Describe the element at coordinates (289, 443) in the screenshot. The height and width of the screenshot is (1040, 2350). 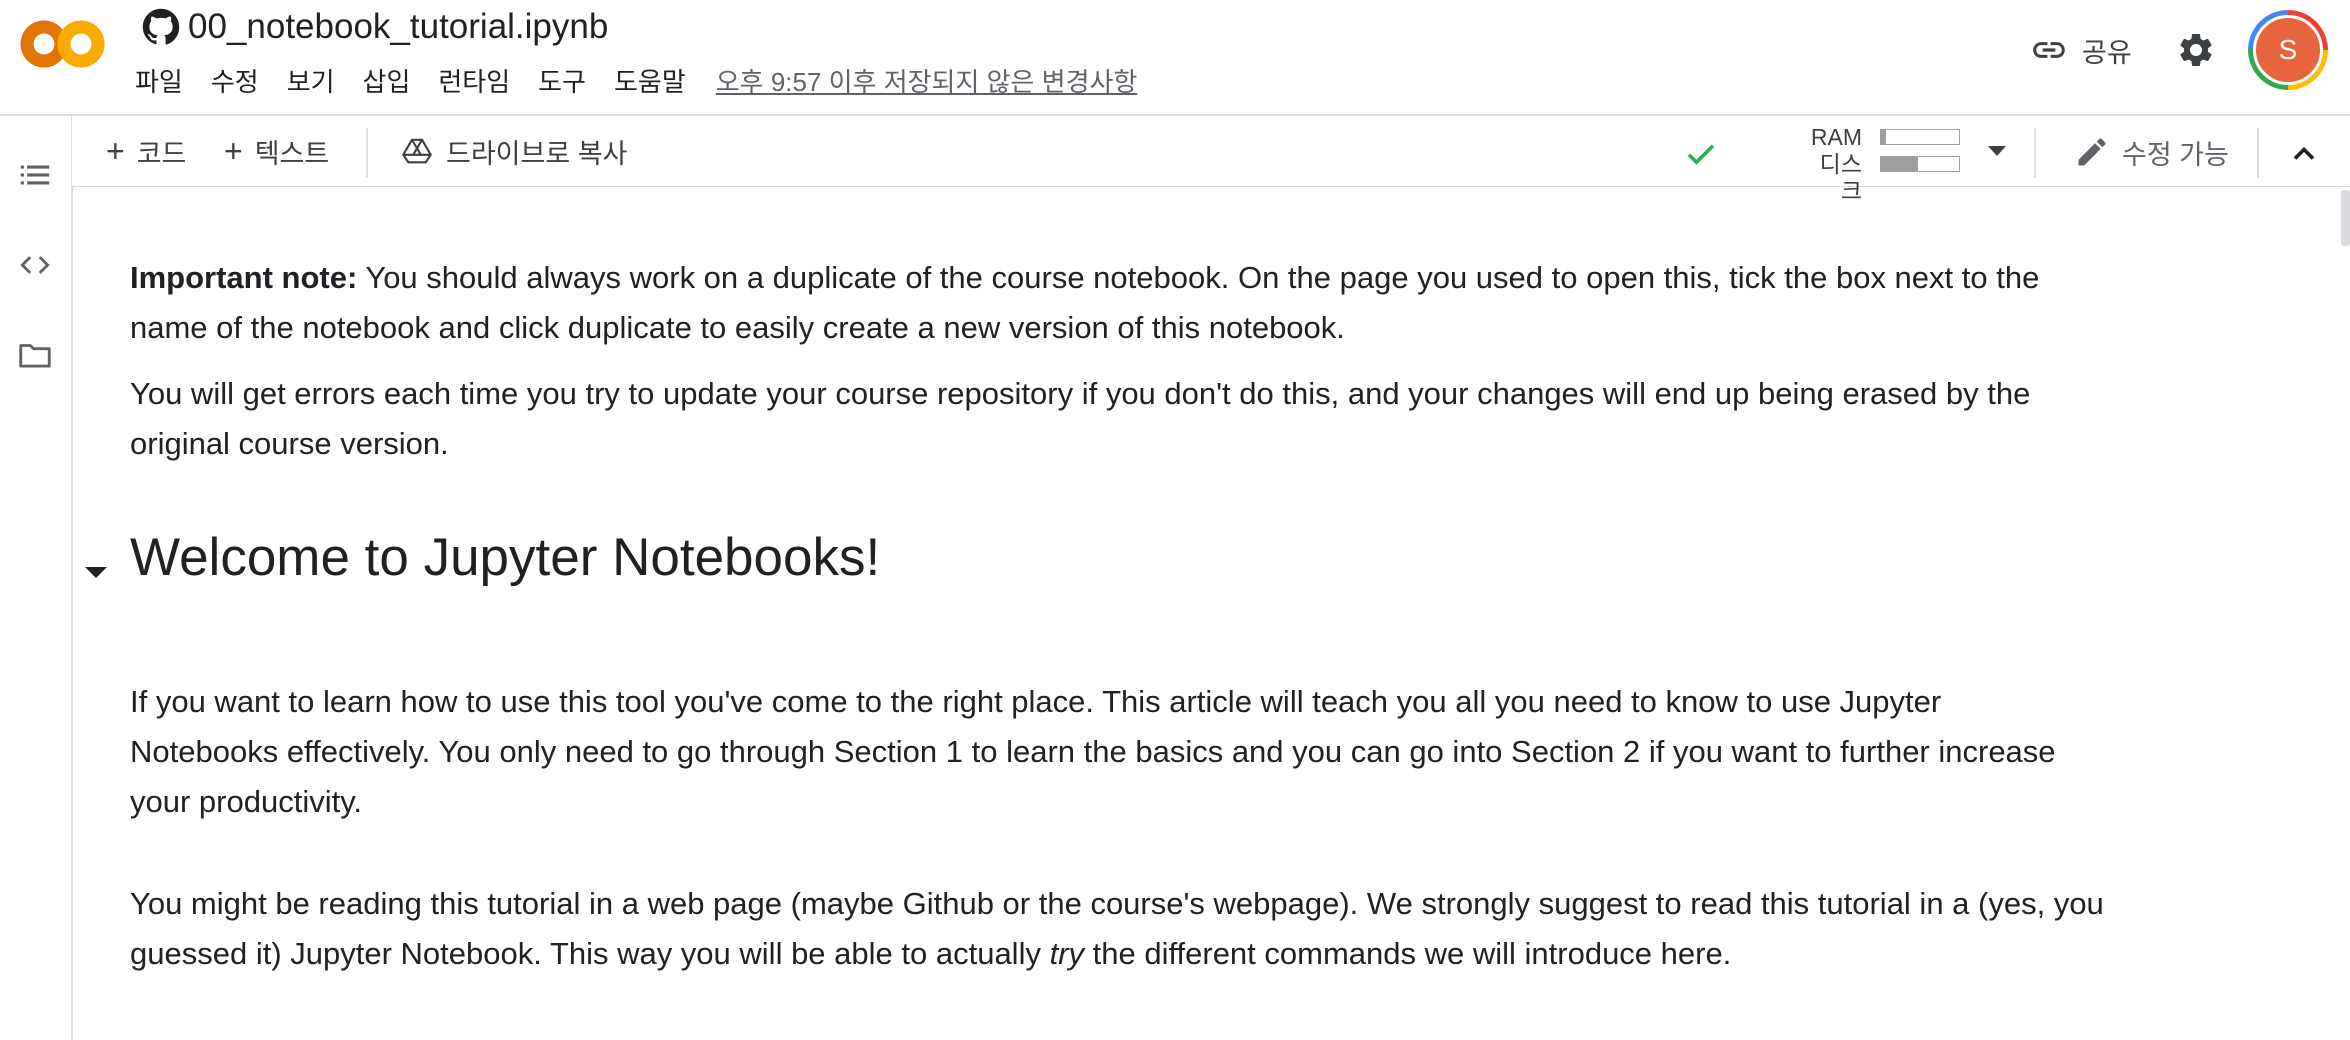
I see `warning-line-2: original course version.` at that location.